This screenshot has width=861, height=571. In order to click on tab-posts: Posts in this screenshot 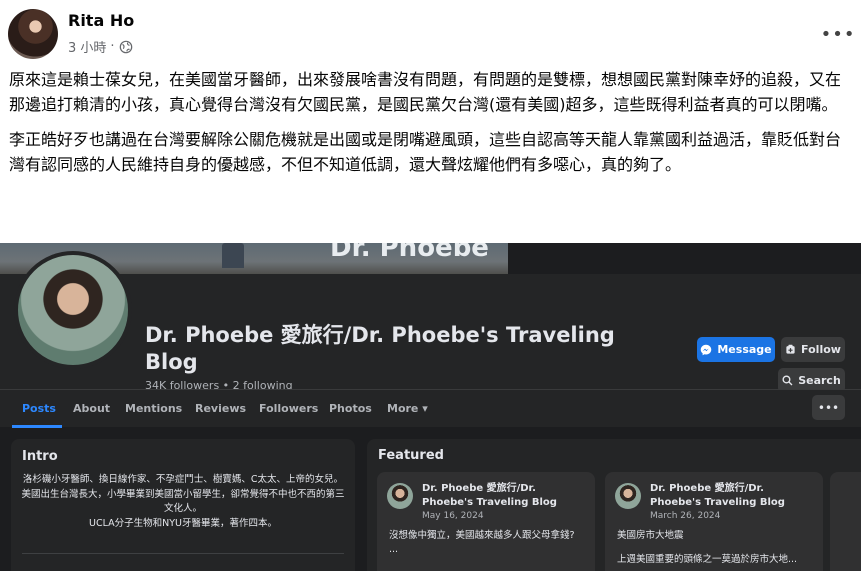, I will do `click(39, 408)`.